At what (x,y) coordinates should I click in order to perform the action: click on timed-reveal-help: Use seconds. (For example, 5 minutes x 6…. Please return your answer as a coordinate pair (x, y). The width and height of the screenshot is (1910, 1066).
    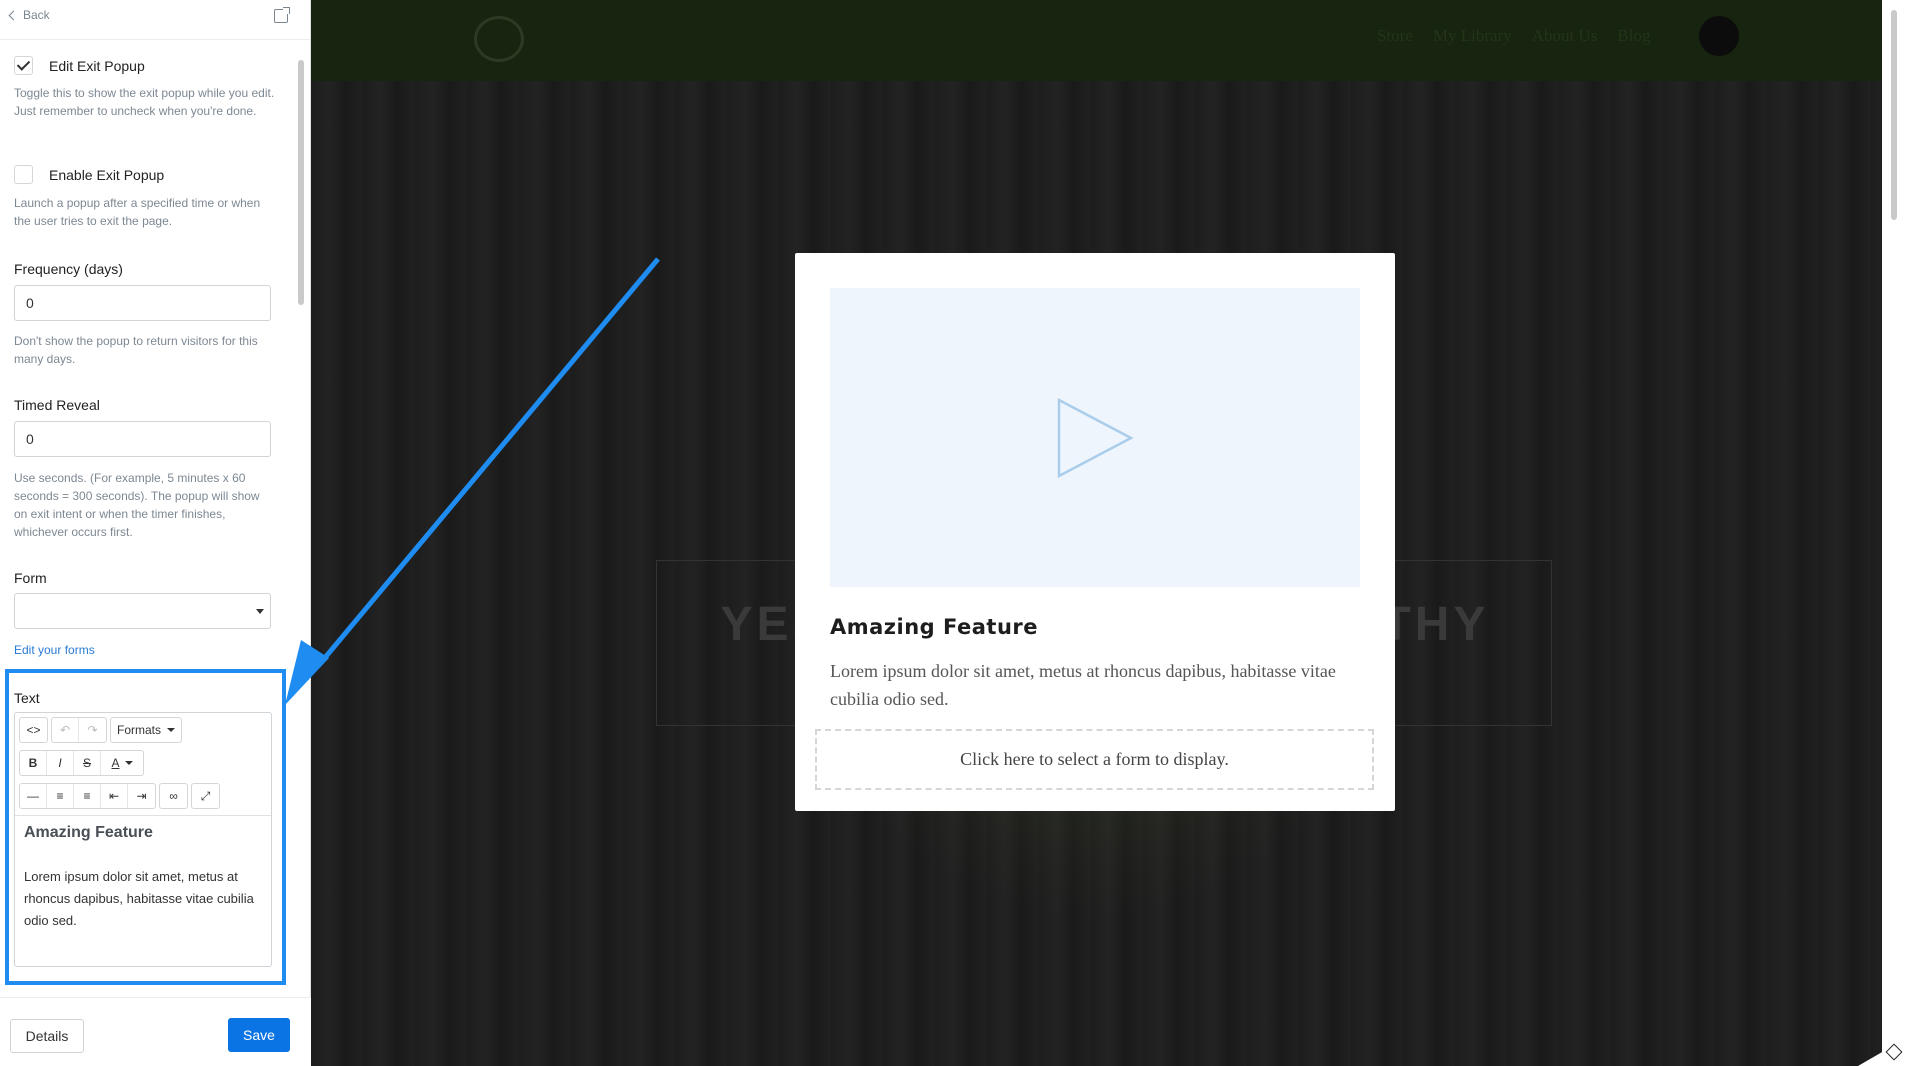
    Looking at the image, I should click on (137, 505).